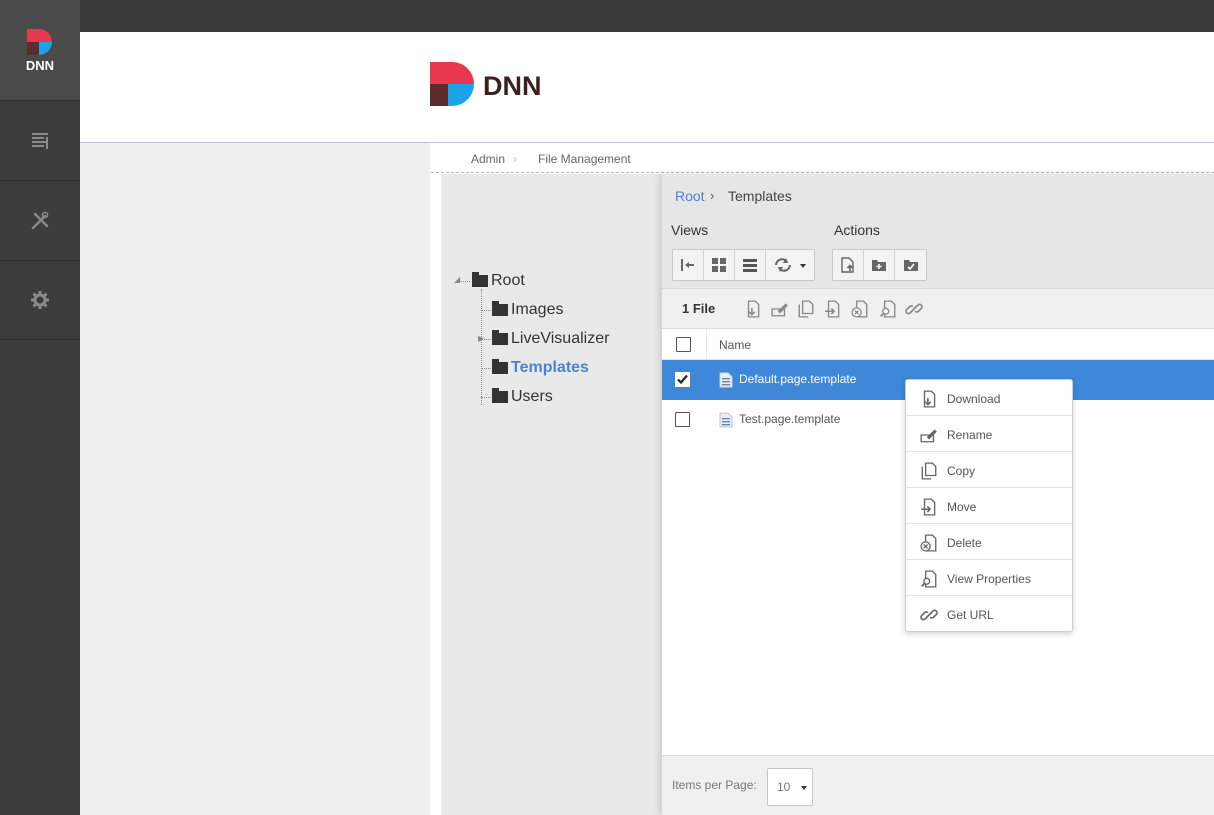  I want to click on thumbnail-view-button, so click(719, 265).